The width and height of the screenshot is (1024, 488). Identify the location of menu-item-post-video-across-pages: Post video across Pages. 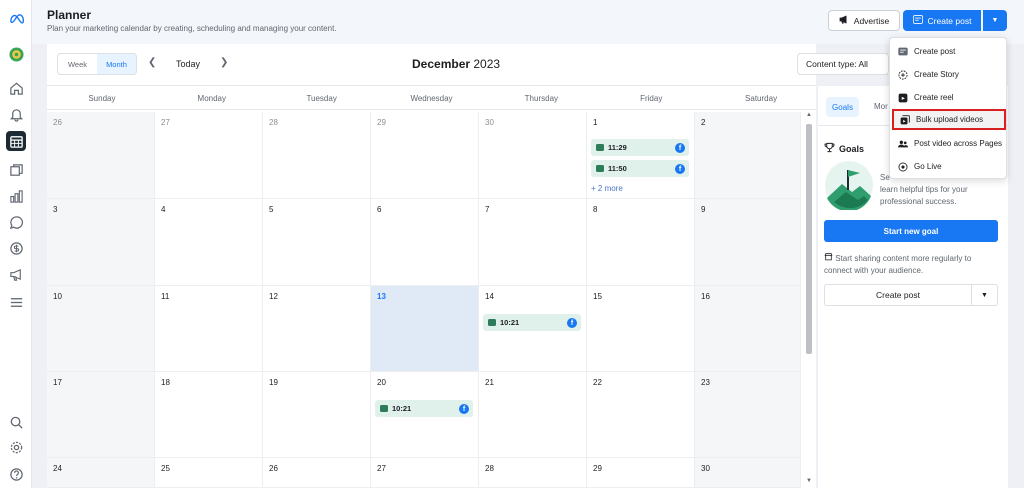
(949, 143).